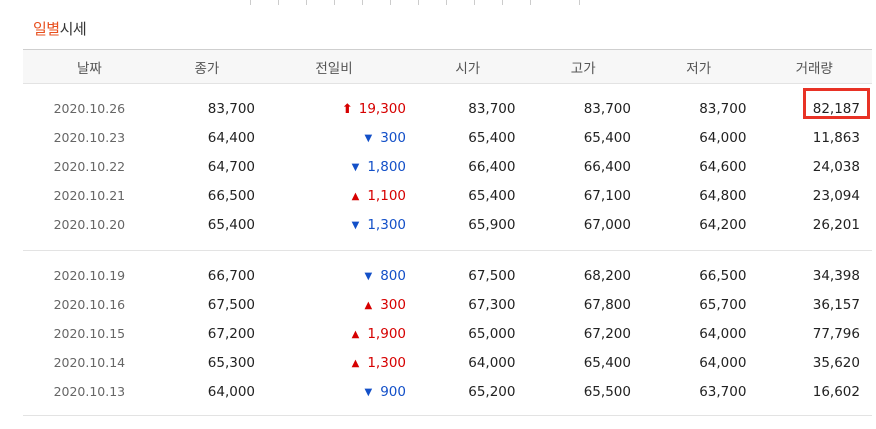  What do you see at coordinates (492, 166) in the screenshot?
I see `cell-open: 66,400` at bounding box center [492, 166].